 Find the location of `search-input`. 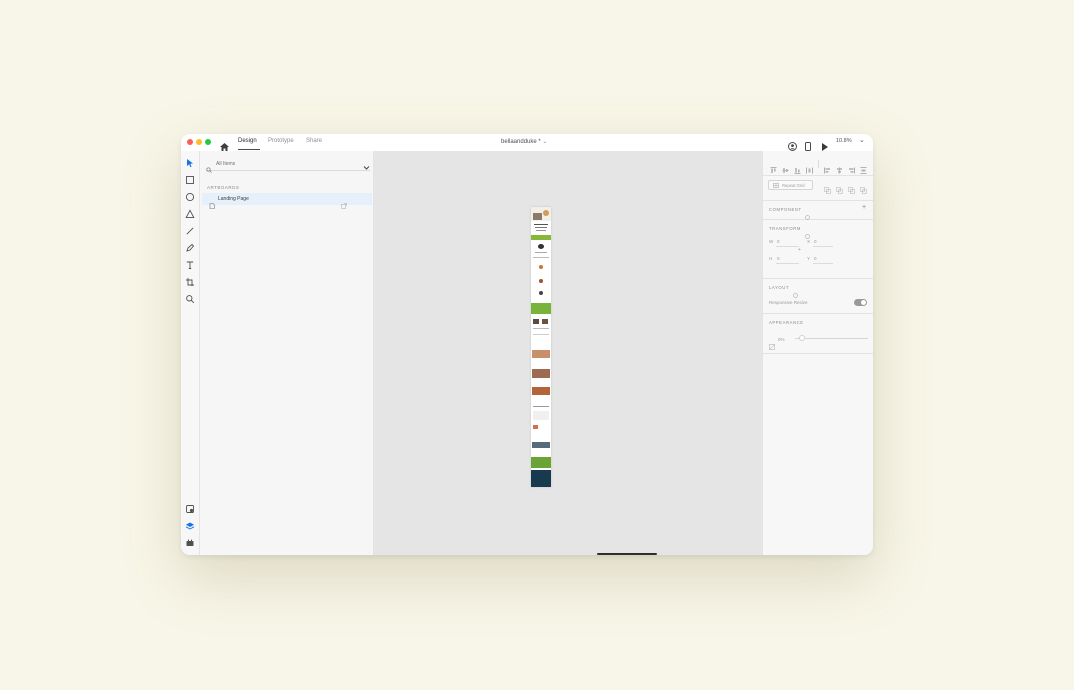

search-input is located at coordinates (281, 163).